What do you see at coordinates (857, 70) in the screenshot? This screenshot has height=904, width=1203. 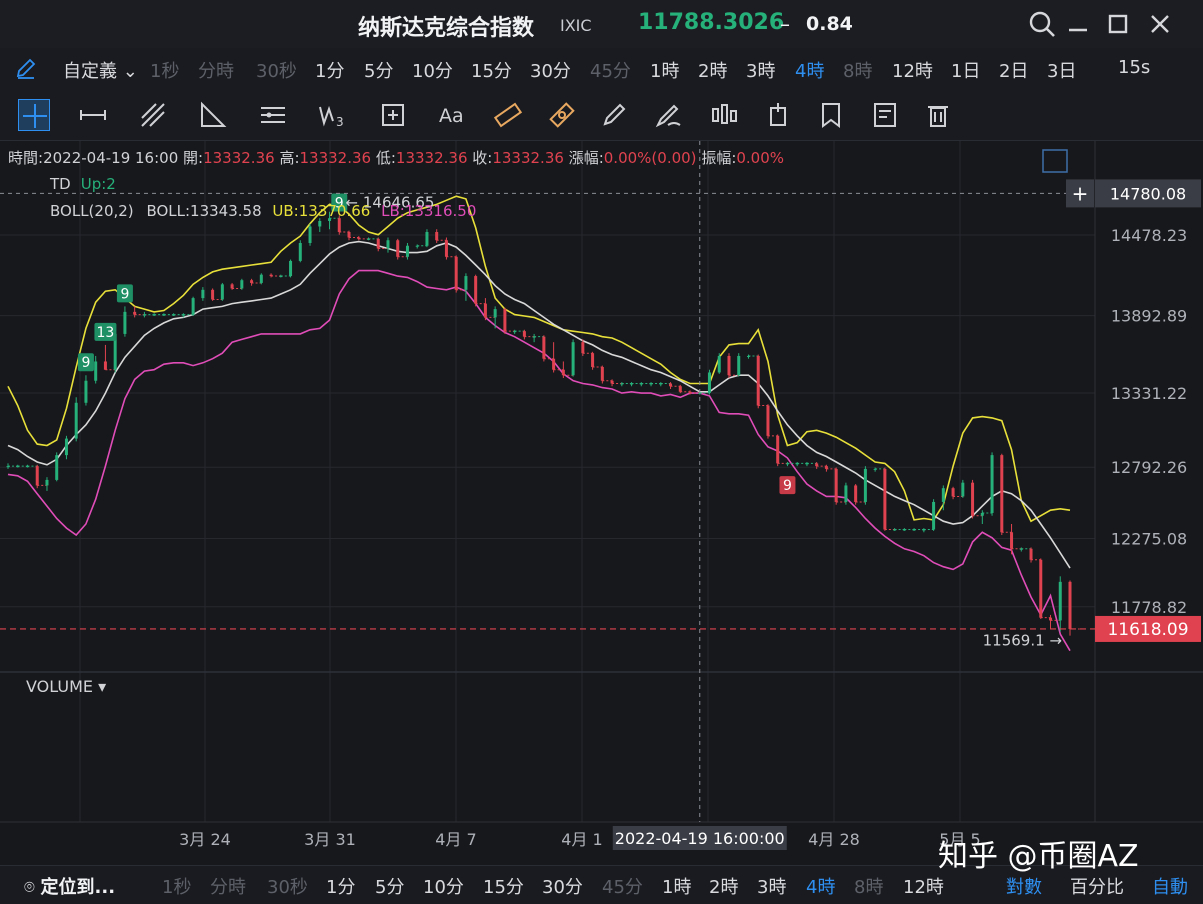 I see `interval-tab: 8時` at bounding box center [857, 70].